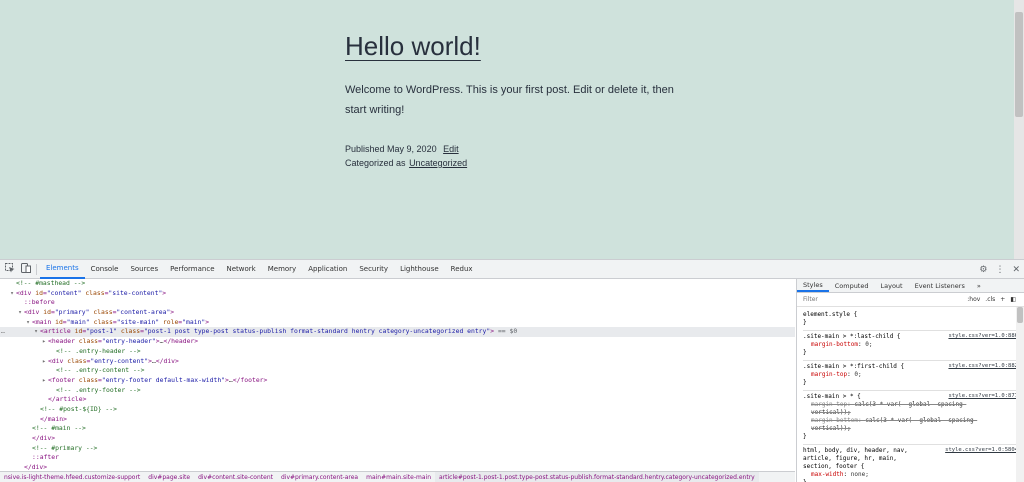  I want to click on page-scrollbar, so click(1019, 129).